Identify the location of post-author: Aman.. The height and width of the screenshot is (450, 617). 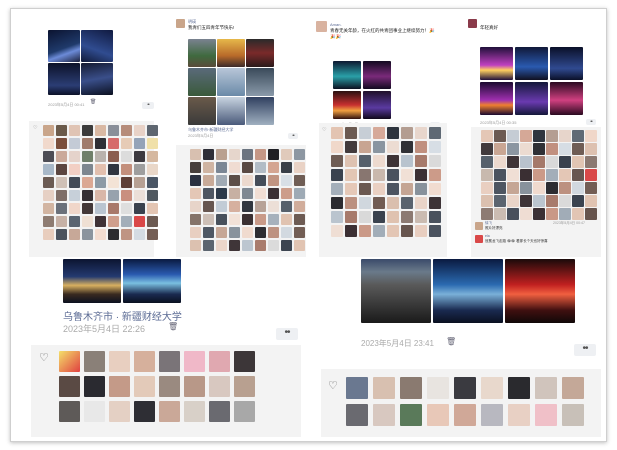
(336, 24).